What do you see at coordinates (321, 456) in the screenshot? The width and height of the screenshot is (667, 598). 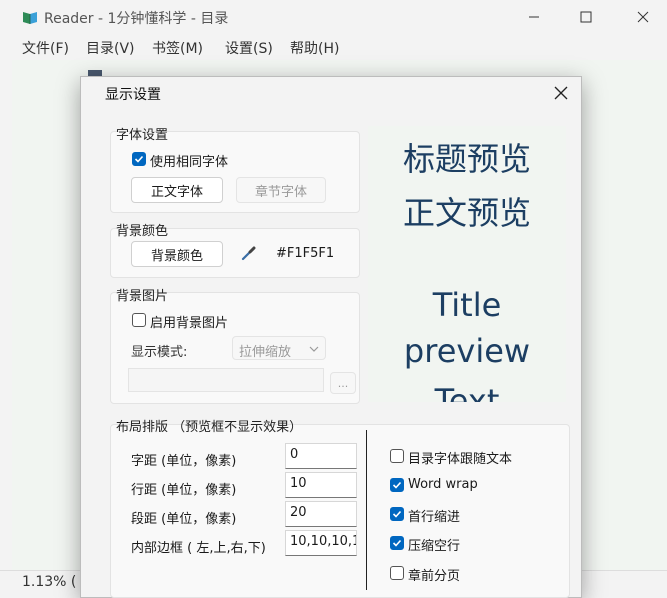 I see `char-spacing-input: 0` at bounding box center [321, 456].